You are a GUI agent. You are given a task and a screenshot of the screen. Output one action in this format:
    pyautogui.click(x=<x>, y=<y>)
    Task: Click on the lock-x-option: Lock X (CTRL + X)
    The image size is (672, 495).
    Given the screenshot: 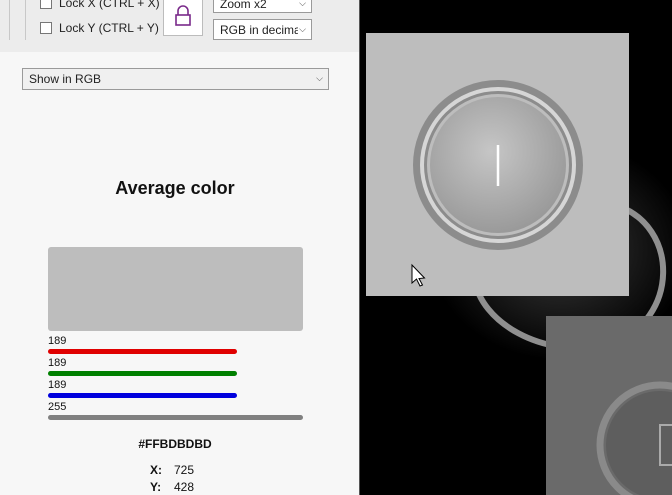 What is the action you would take?
    pyautogui.click(x=100, y=5)
    